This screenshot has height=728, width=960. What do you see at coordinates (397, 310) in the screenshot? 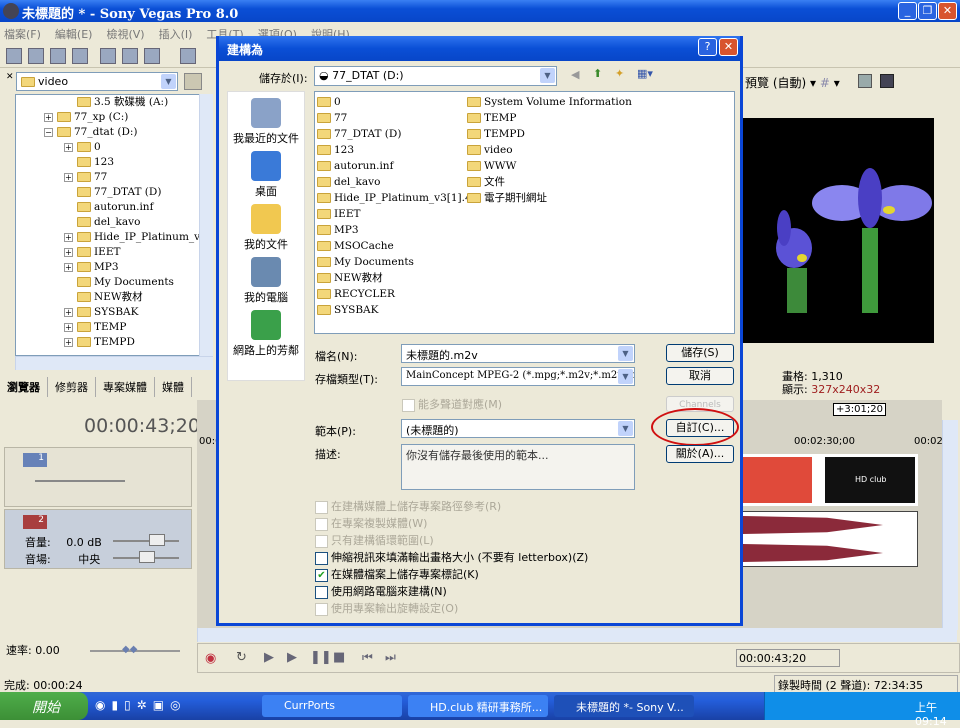
I see `file-item: SYSBAK` at bounding box center [397, 310].